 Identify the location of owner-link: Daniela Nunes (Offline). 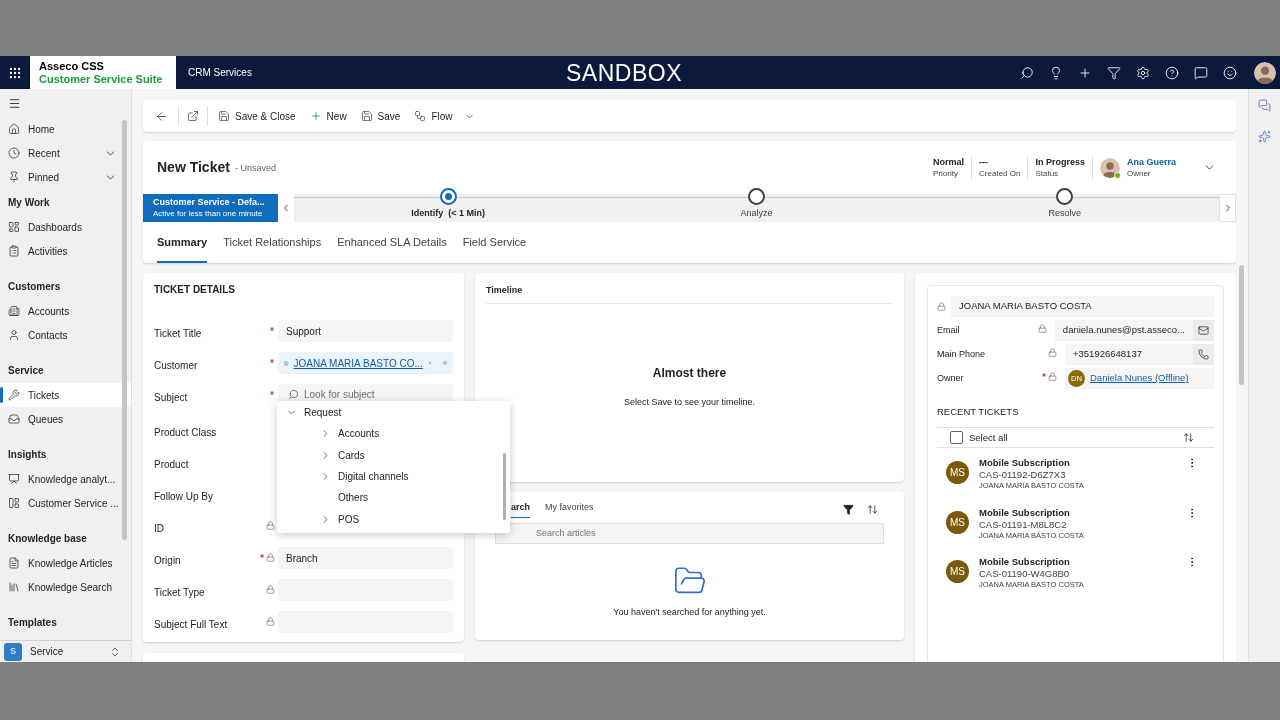
(1139, 378).